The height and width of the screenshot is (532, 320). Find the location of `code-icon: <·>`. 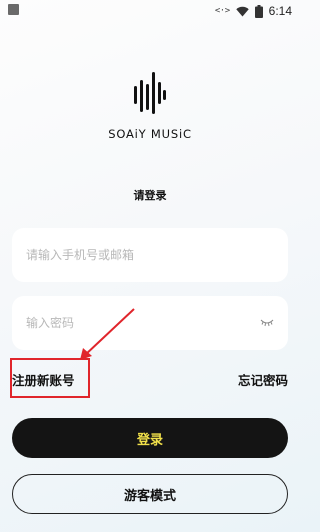

code-icon: <·> is located at coordinates (222, 11).